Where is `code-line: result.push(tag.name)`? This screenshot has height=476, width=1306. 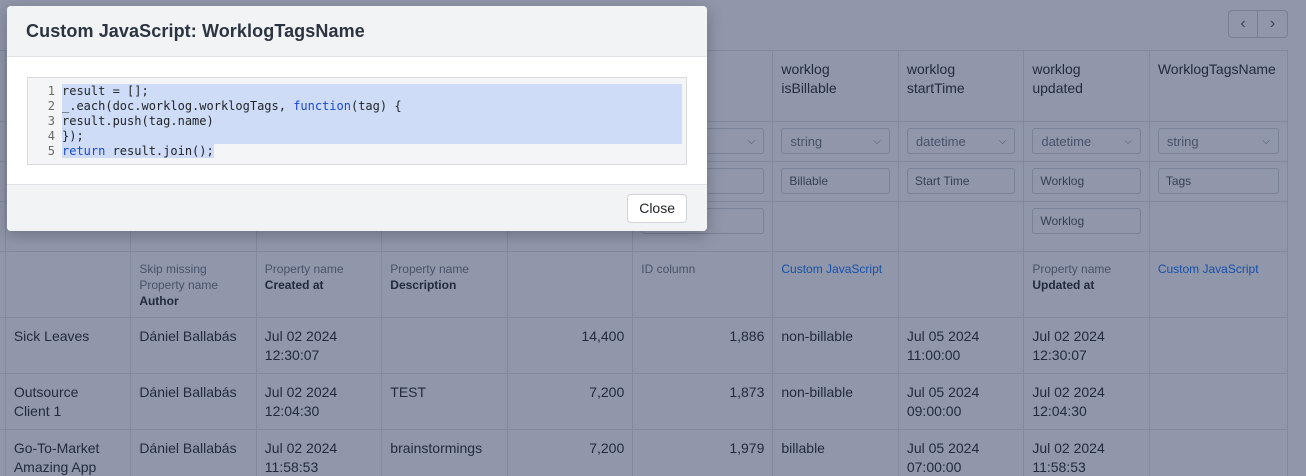 code-line: result.push(tag.name) is located at coordinates (372, 121).